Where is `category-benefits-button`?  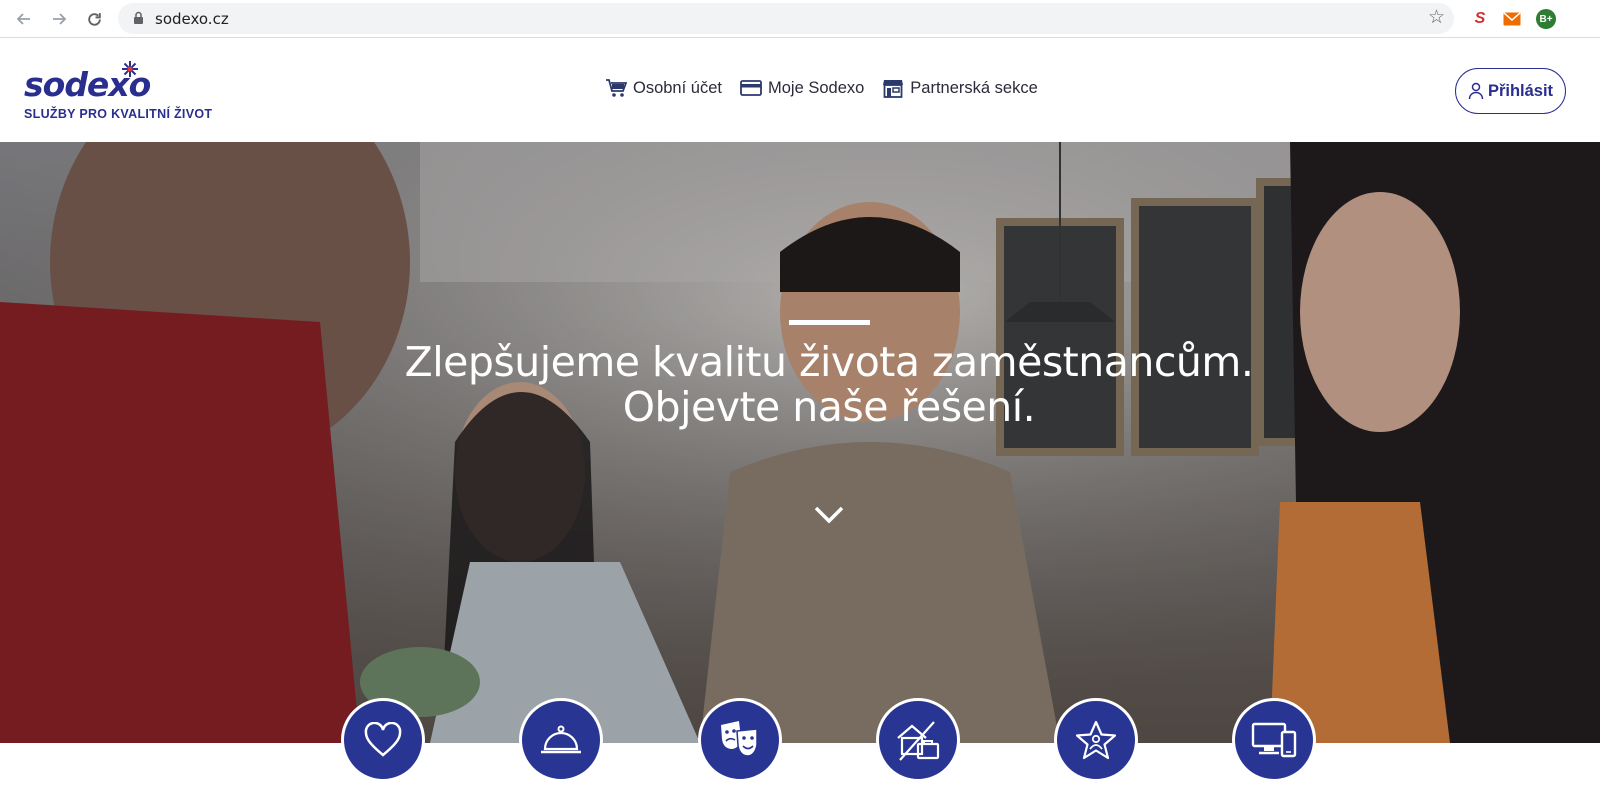 category-benefits-button is located at coordinates (1096, 740).